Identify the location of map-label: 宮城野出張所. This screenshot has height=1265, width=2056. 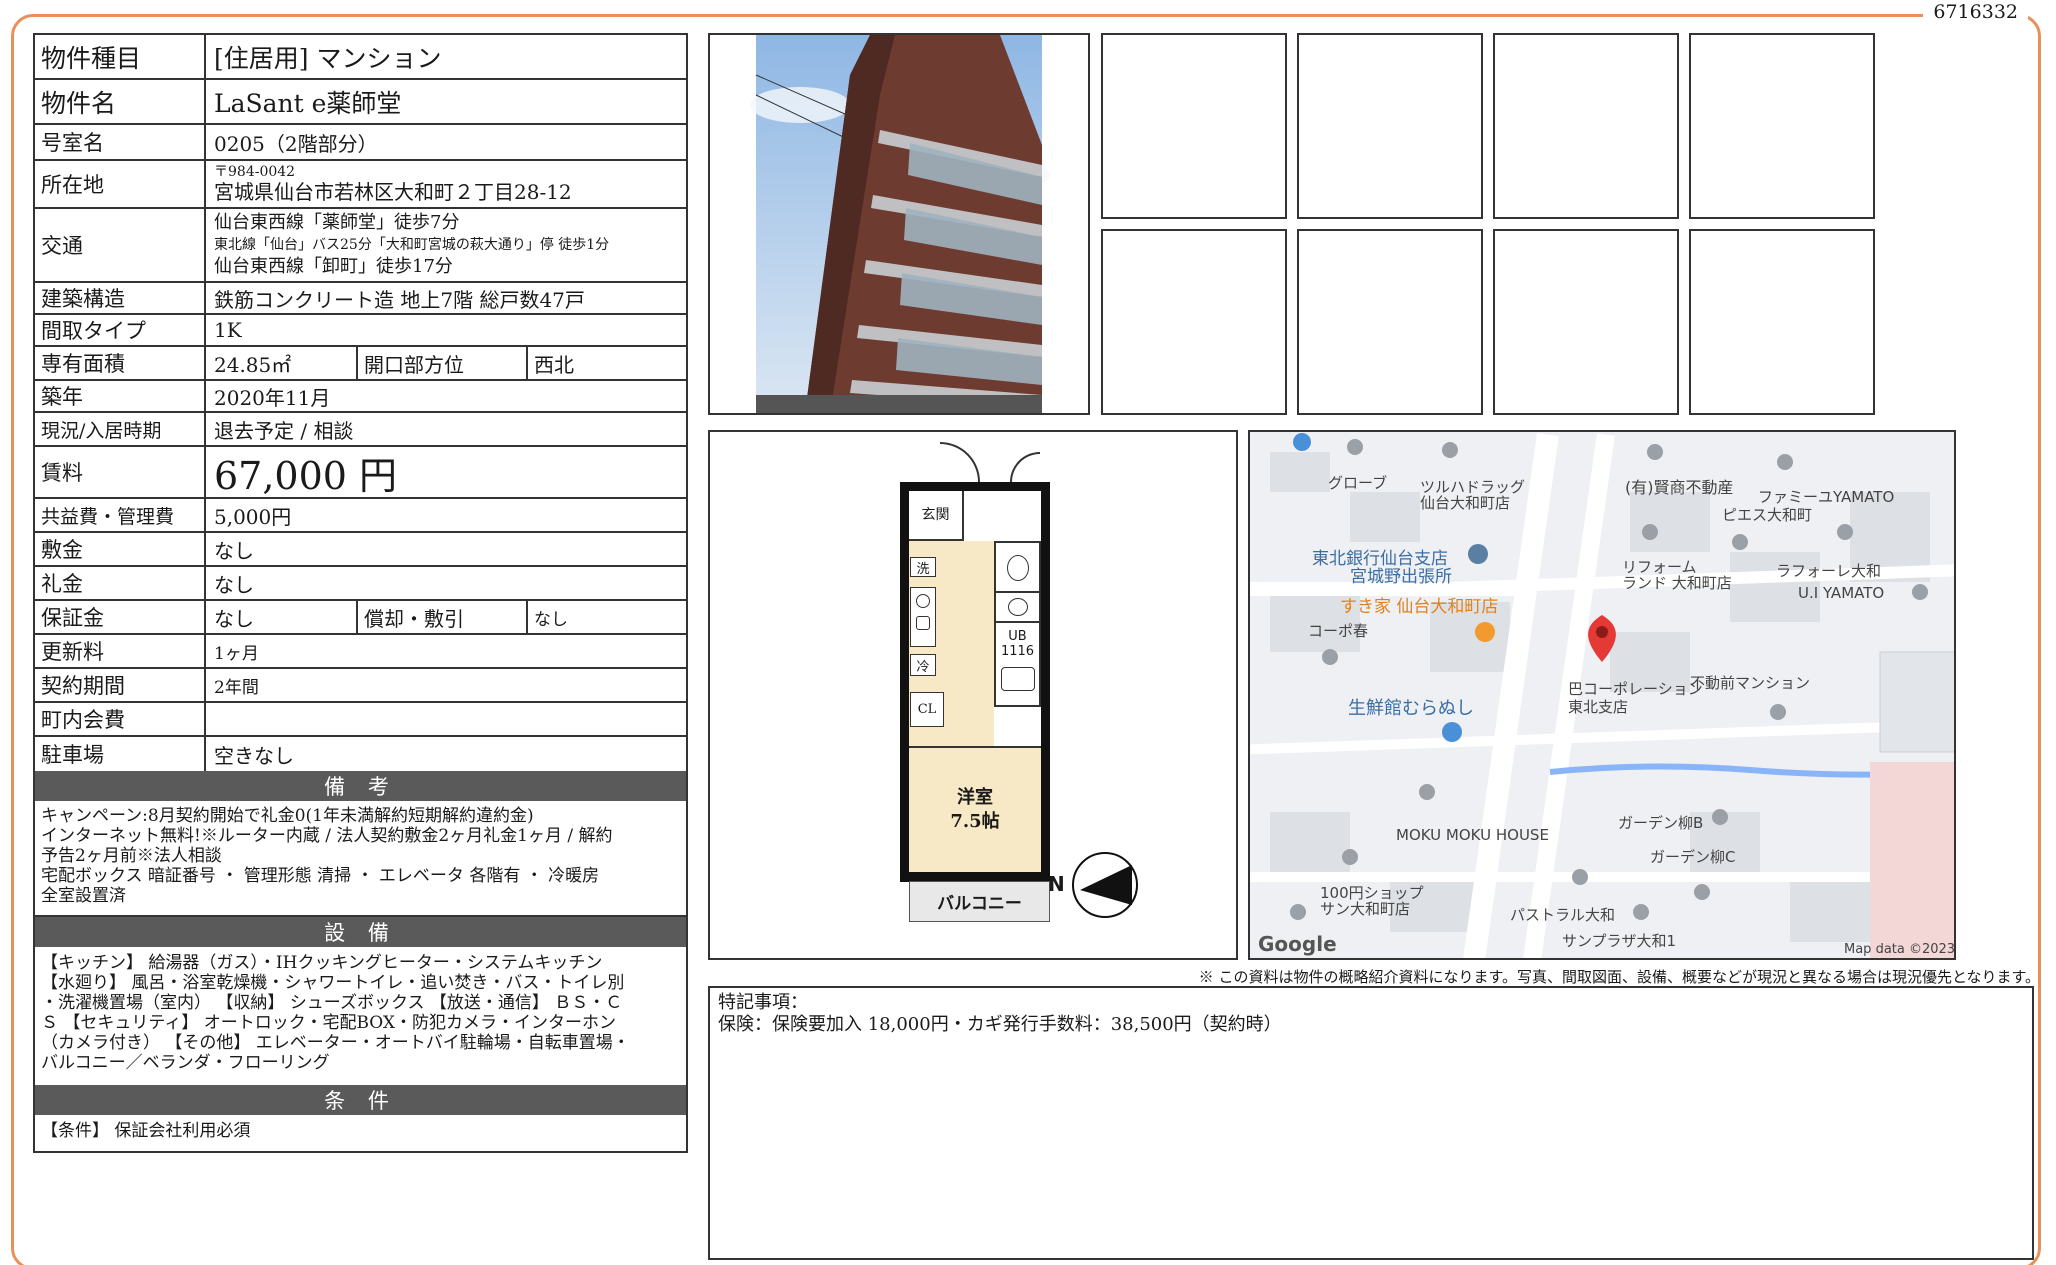
(1401, 577).